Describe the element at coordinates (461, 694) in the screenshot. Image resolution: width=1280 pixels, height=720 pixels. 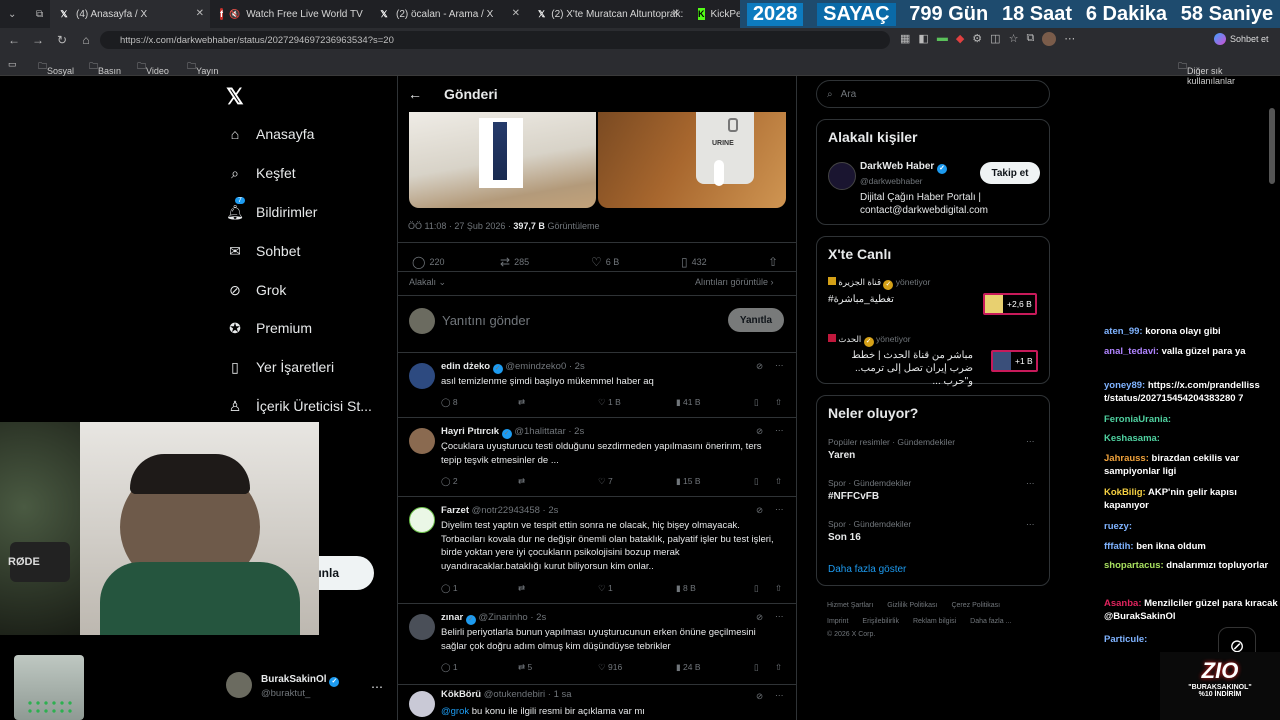
I see `author-name: KökBörü` at that location.